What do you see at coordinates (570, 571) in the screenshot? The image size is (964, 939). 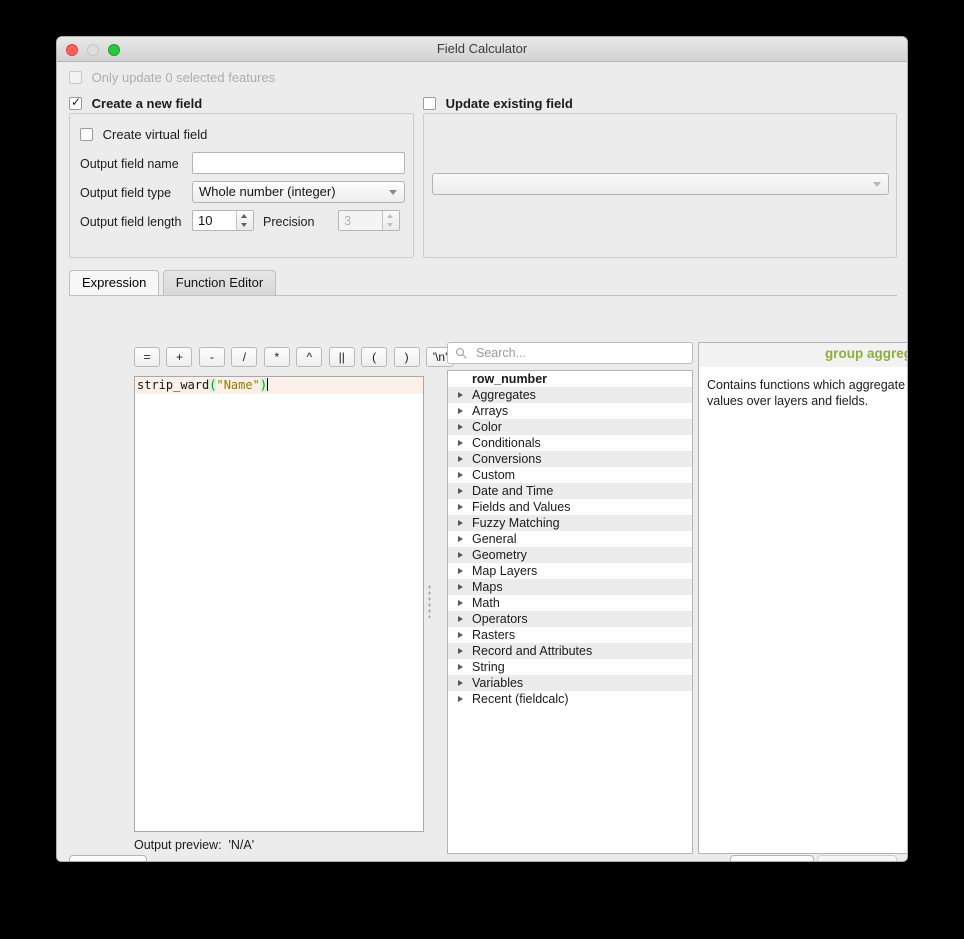 I see `tree-item-map-layers: Map Layers` at bounding box center [570, 571].